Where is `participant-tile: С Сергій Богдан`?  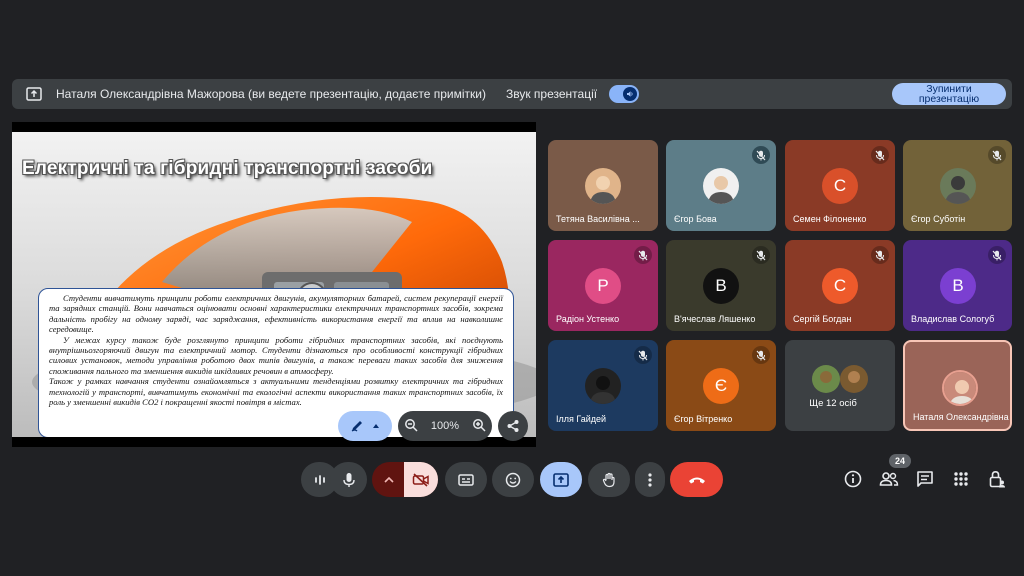
participant-tile: С Сергій Богдан is located at coordinates (840, 285).